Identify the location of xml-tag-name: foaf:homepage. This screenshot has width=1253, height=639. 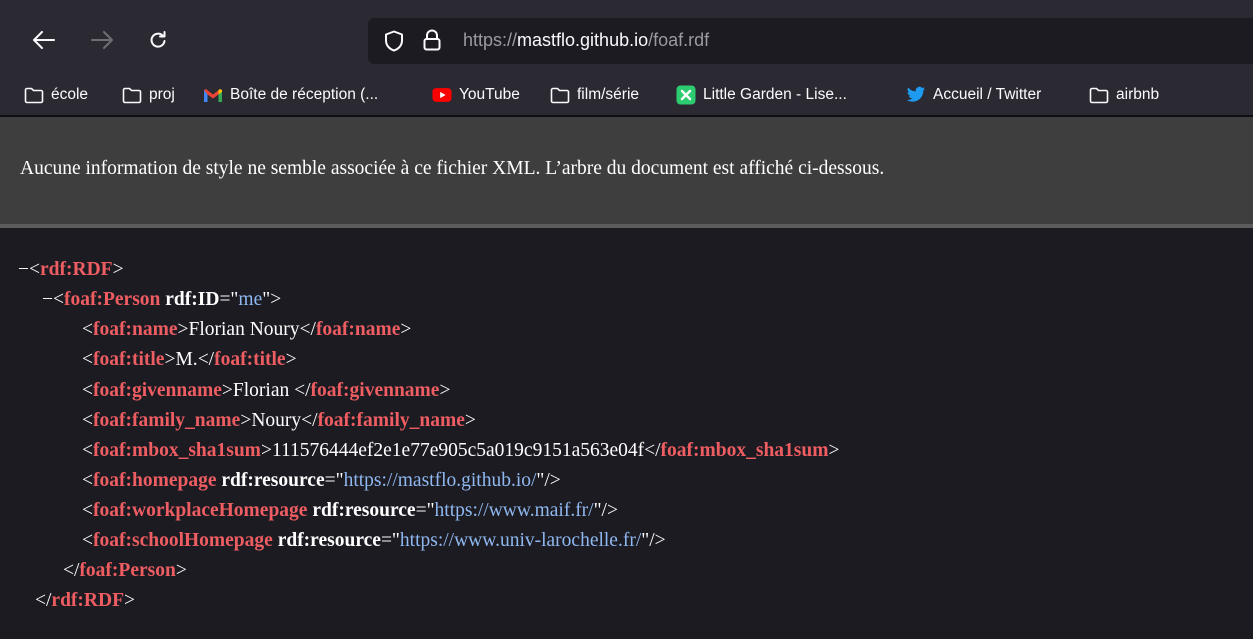
(155, 480).